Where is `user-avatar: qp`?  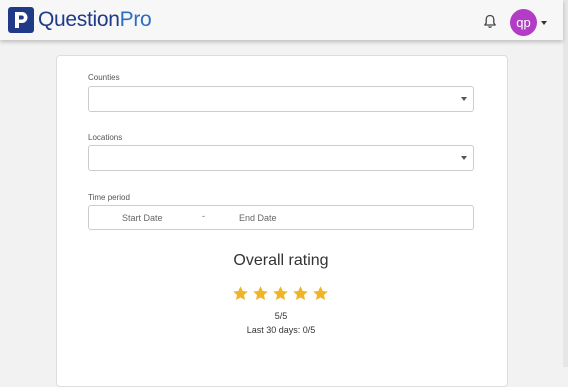
user-avatar: qp is located at coordinates (523, 22).